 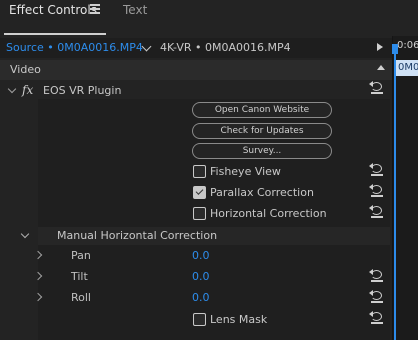 I want to click on parallax-correction-label: Parallax Correction, so click(x=262, y=192).